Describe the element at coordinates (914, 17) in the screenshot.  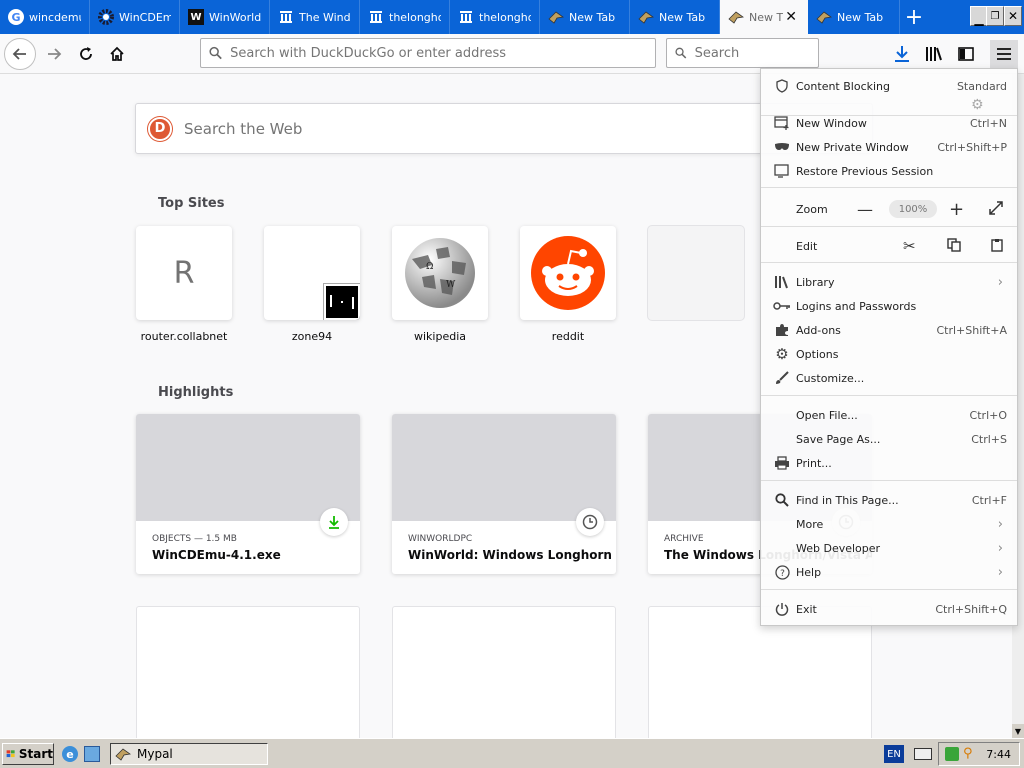
I see `new-tab-button: +` at that location.